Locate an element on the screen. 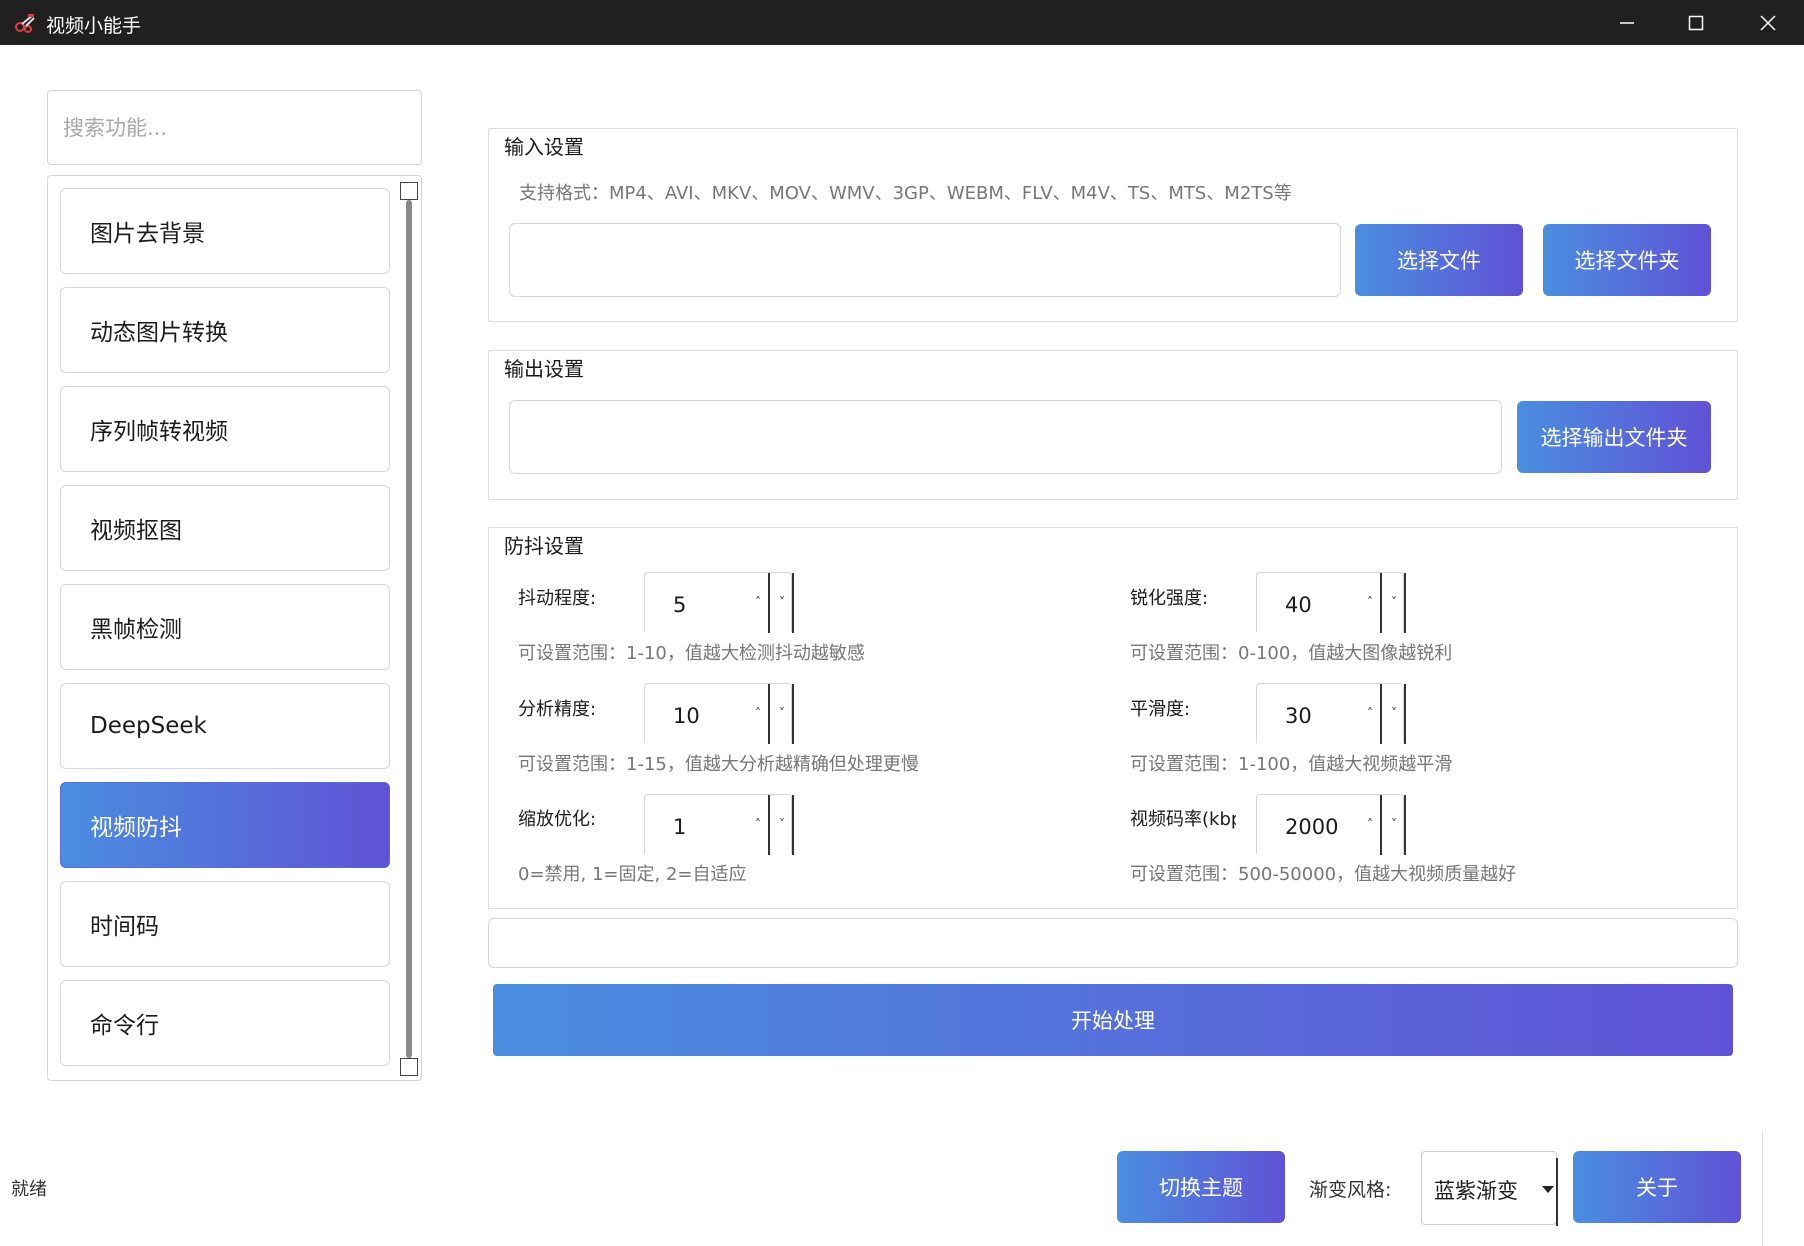 The width and height of the screenshot is (1804, 1246). bitrate-label: 视频码率(kbps) is located at coordinates (1183, 819).